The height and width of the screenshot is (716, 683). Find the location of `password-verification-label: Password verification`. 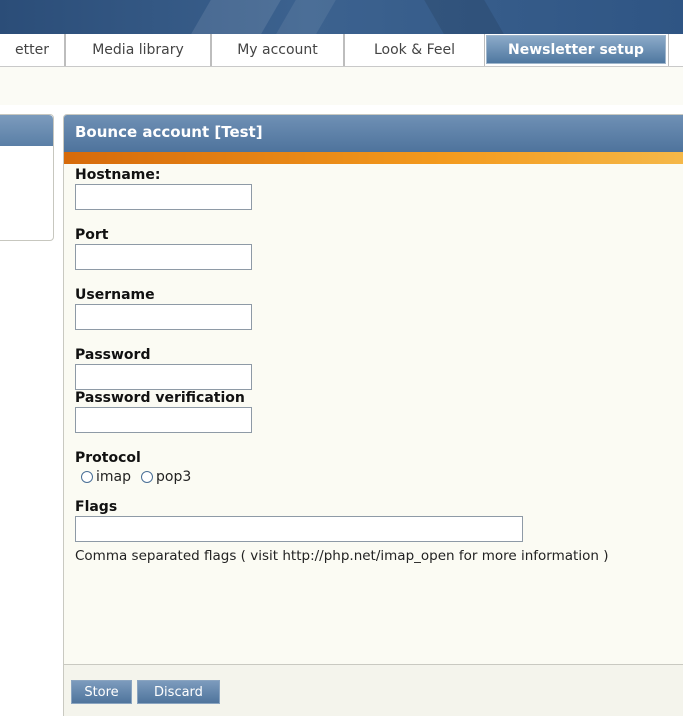

password-verification-label: Password verification is located at coordinates (160, 398).